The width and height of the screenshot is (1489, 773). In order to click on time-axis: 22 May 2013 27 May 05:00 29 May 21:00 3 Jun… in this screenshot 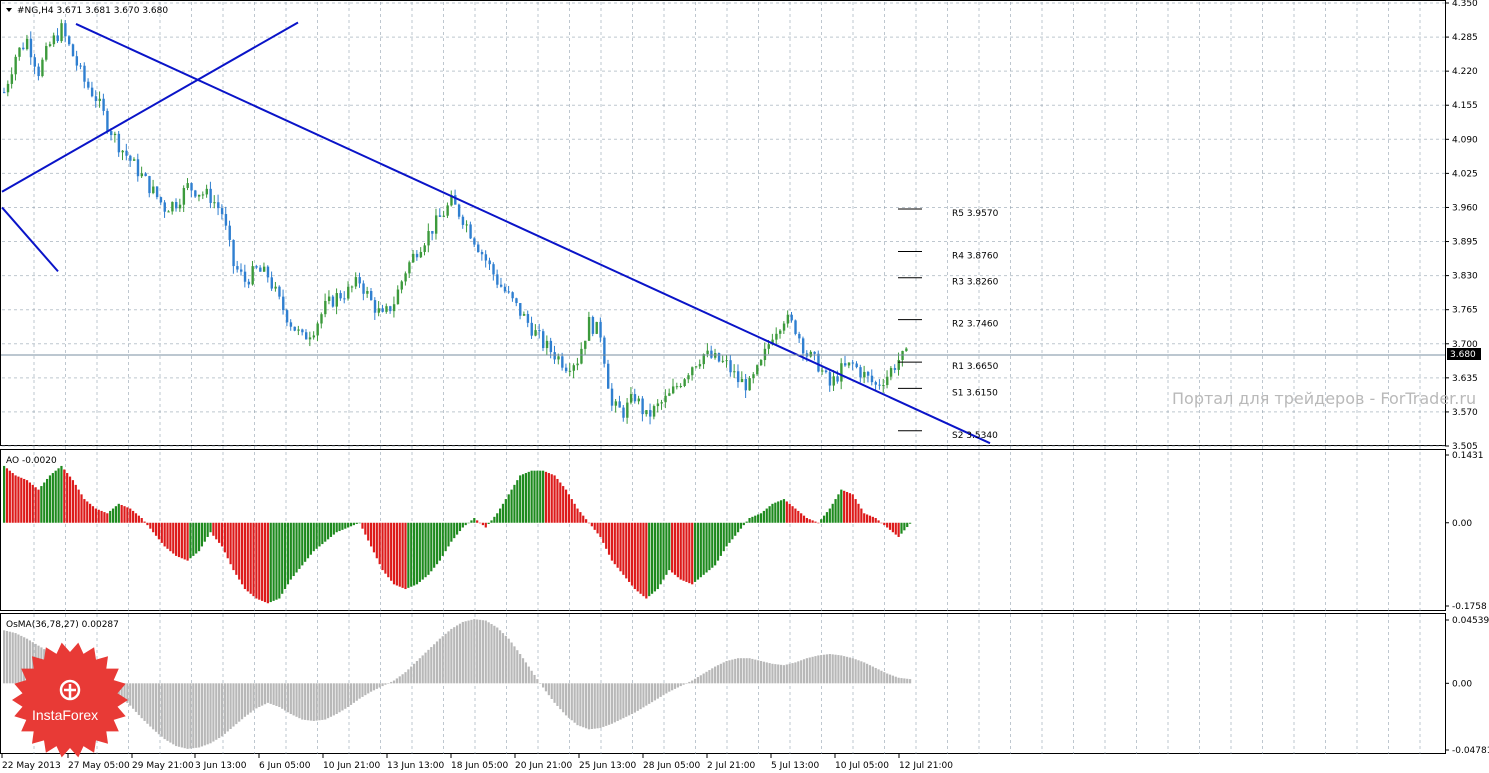, I will do `click(477, 762)`.